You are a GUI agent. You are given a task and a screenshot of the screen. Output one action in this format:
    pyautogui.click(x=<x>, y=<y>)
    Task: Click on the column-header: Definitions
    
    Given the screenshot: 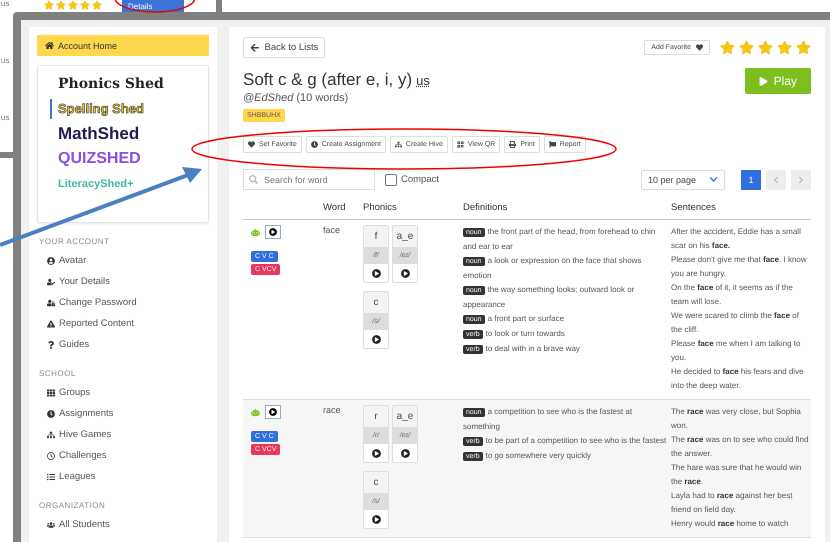 What is the action you would take?
    pyautogui.click(x=485, y=207)
    